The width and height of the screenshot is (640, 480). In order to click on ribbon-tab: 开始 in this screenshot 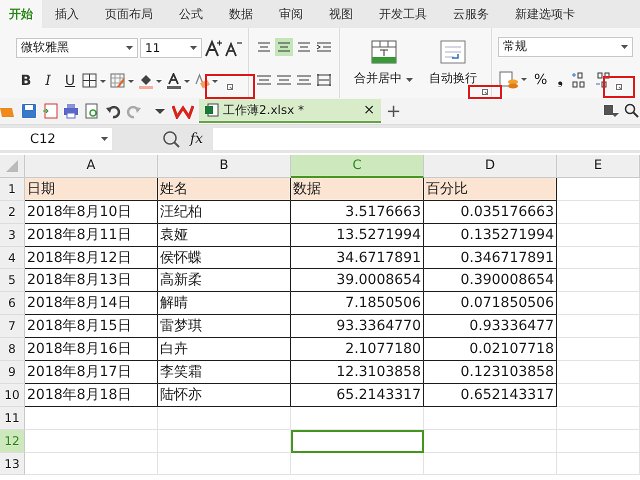, I will do `click(21, 14)`.